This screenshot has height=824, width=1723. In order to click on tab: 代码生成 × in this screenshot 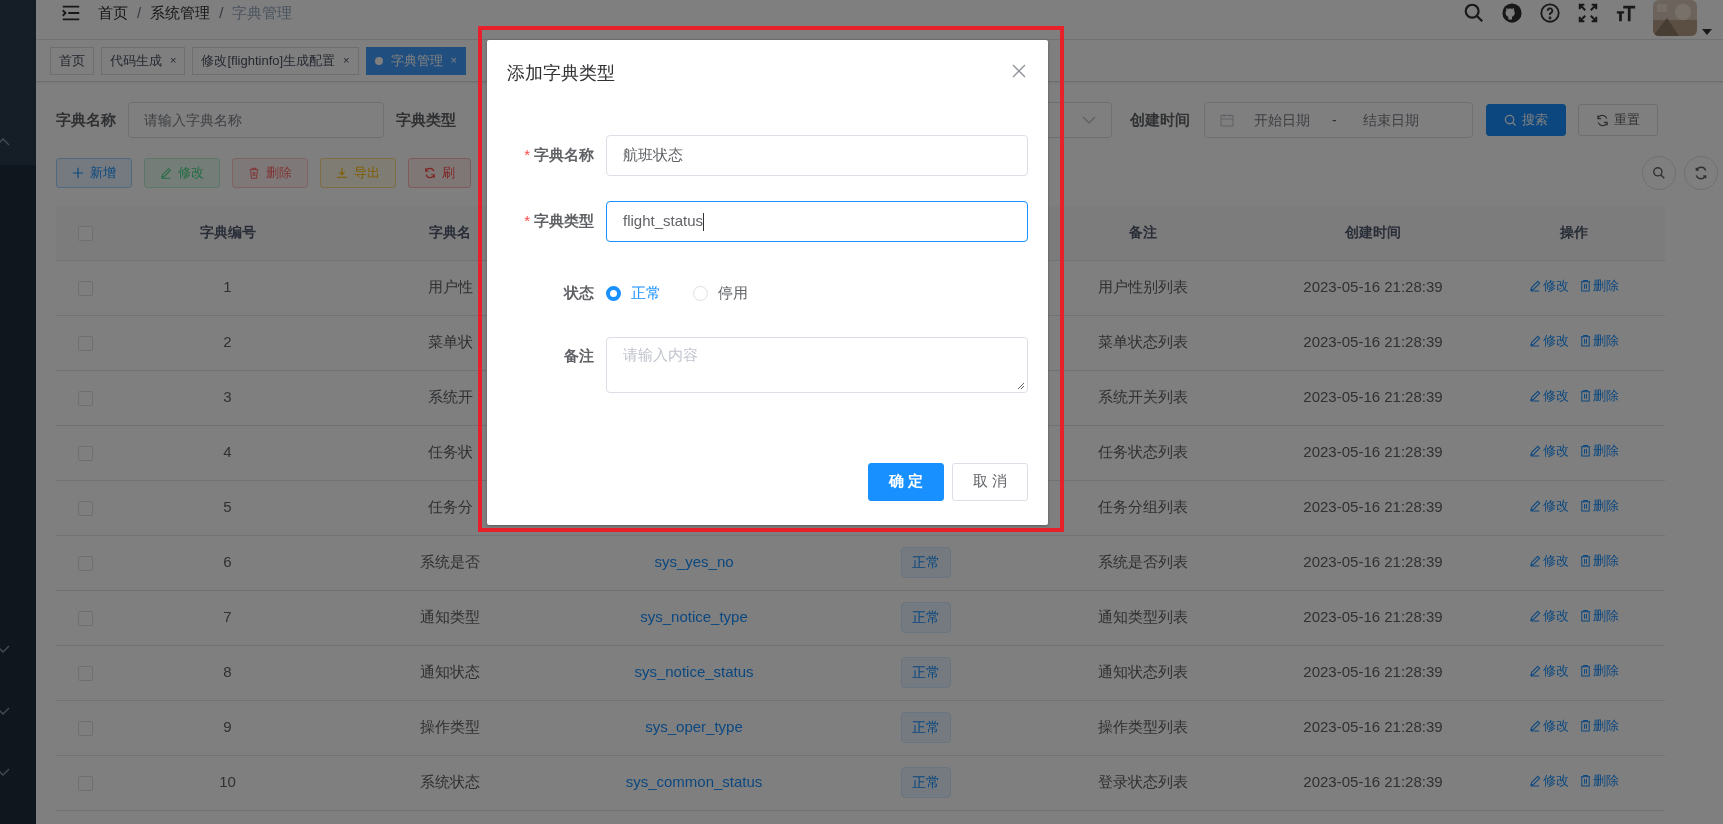, I will do `click(143, 60)`.